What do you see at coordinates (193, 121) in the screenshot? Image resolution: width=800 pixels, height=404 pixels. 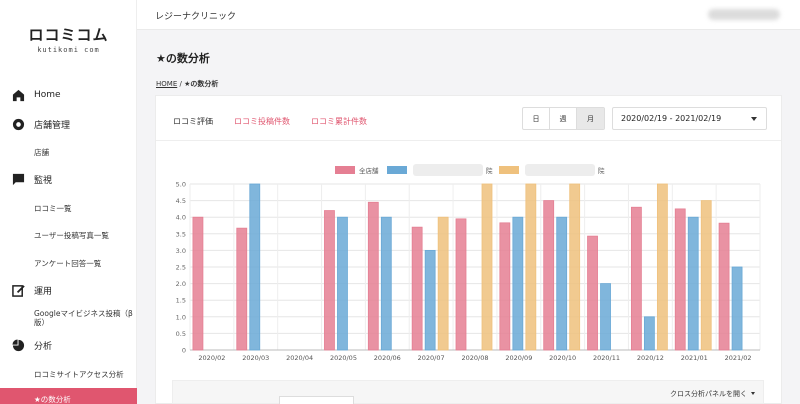 I see `tab-rating: ロコミ評価` at bounding box center [193, 121].